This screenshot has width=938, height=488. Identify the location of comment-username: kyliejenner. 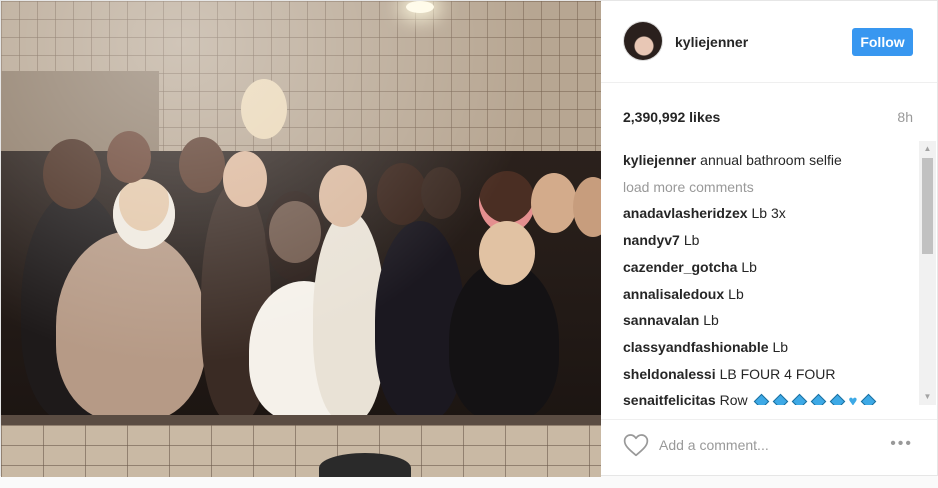
(659, 160).